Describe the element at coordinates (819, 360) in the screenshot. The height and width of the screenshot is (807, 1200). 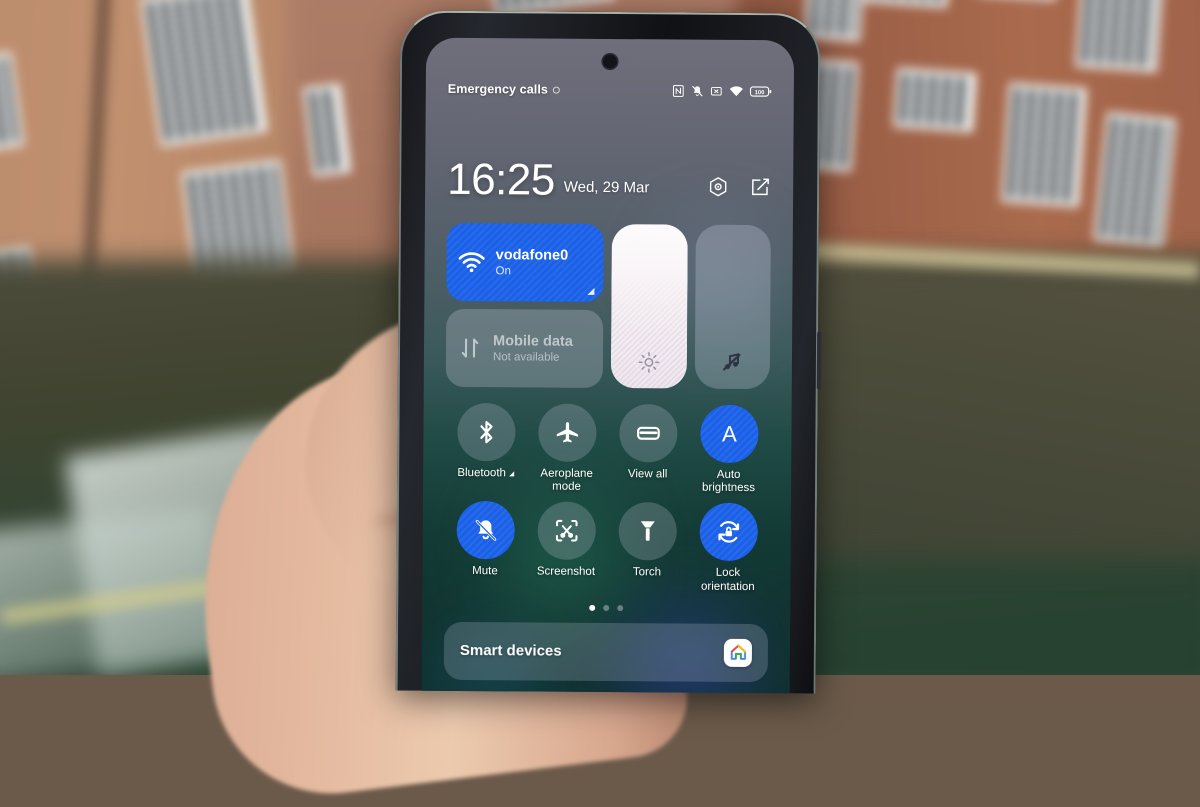
I see `power-button` at that location.